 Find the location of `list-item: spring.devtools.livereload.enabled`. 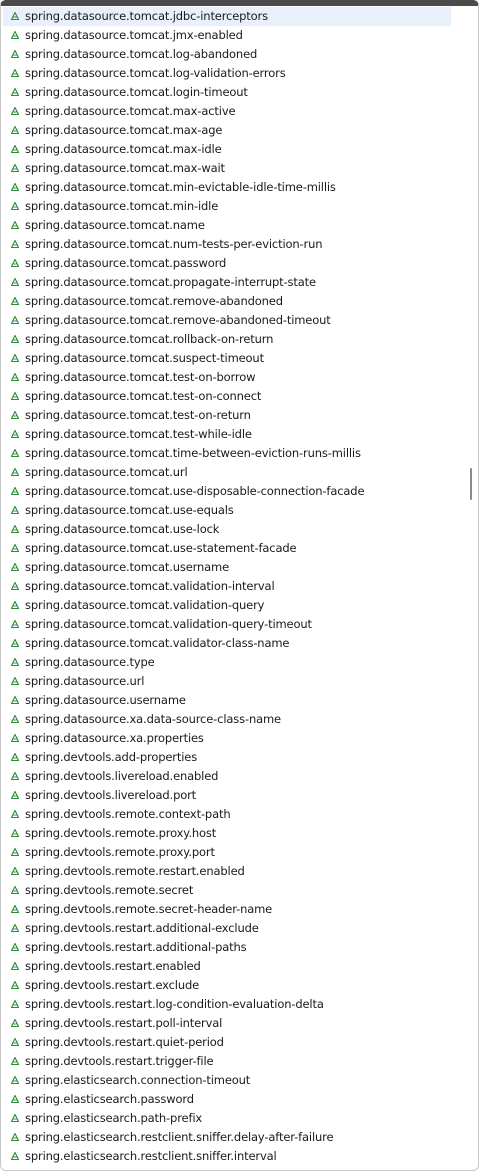

list-item: spring.devtools.livereload.enabled is located at coordinates (227, 776).